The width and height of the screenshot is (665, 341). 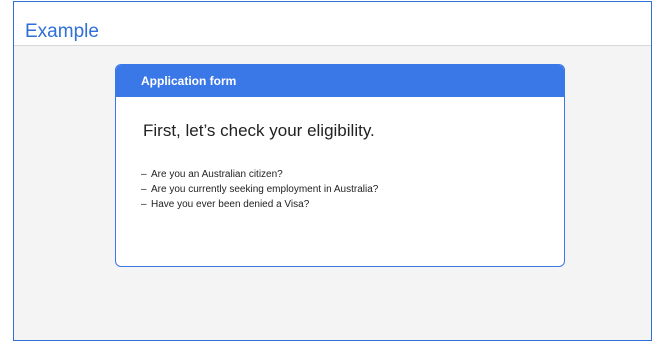 I want to click on example-title: Example, so click(x=62, y=31).